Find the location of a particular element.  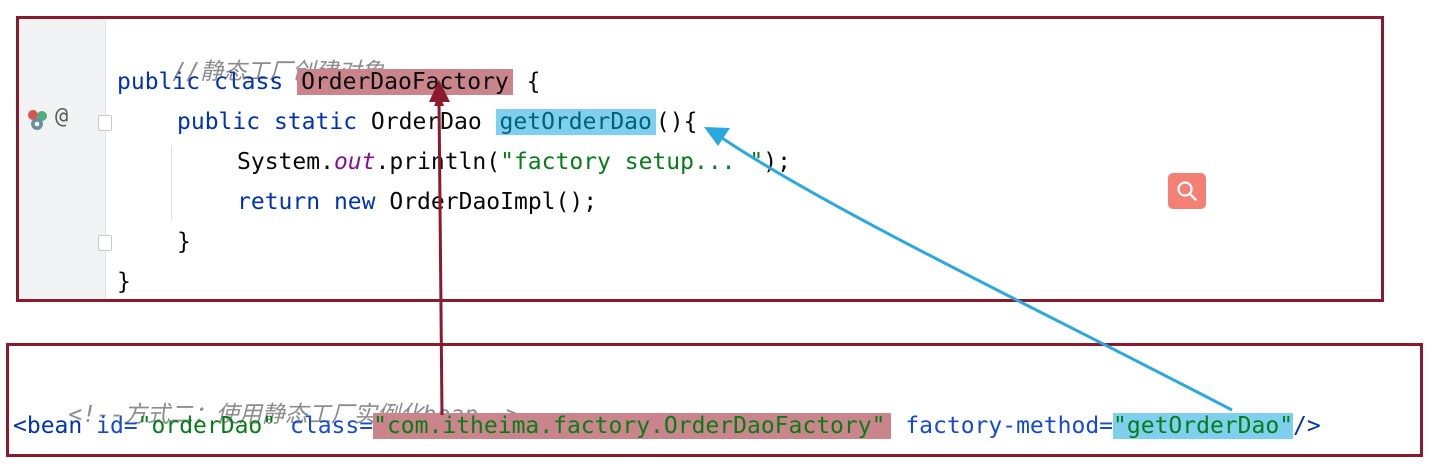

red-arrow is located at coordinates (440, 258).